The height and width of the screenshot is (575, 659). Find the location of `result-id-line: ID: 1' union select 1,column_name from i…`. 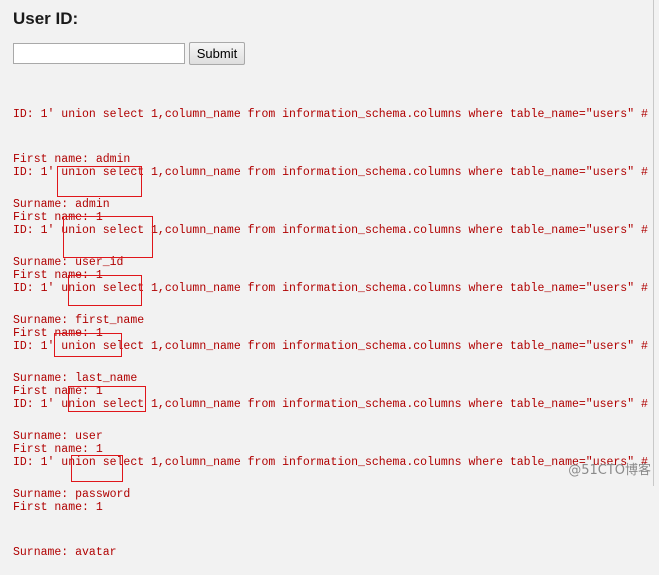

result-id-line: ID: 1' union select 1,column_name from i… is located at coordinates (330, 114).